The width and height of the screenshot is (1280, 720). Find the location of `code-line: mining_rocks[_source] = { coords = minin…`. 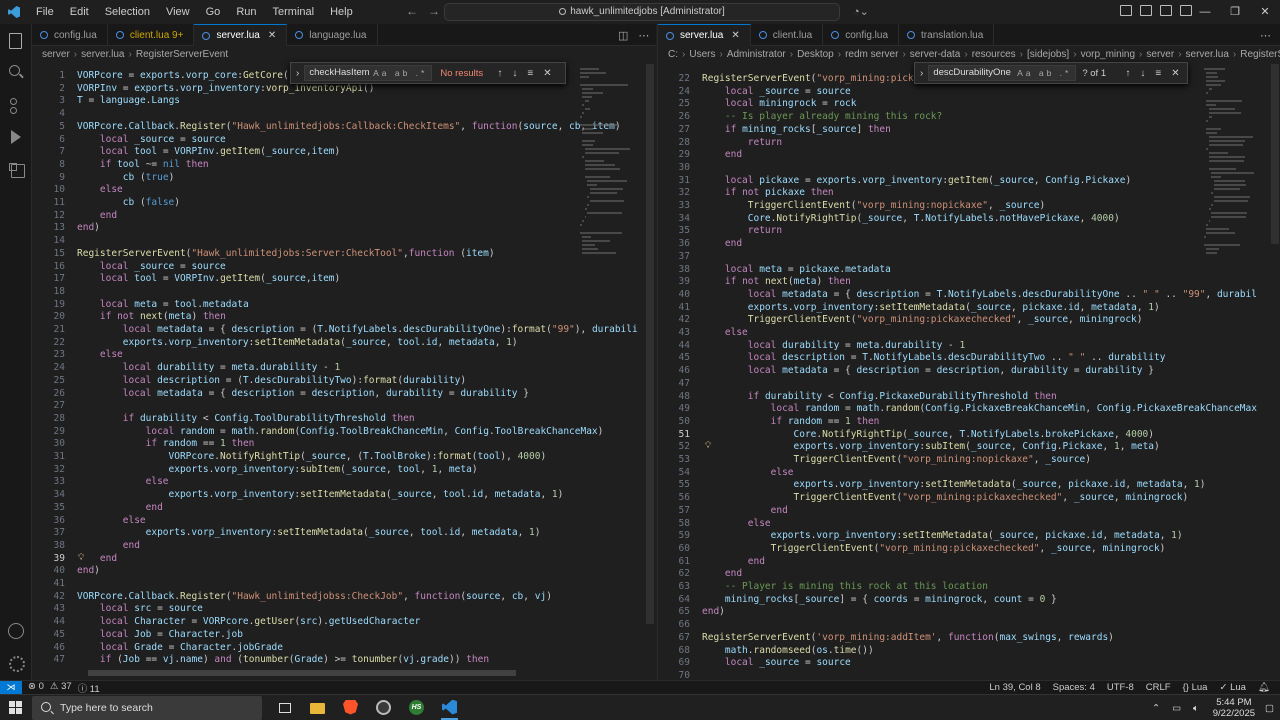

code-line: mining_rocks[_source] = { coords = minin… is located at coordinates (879, 600).